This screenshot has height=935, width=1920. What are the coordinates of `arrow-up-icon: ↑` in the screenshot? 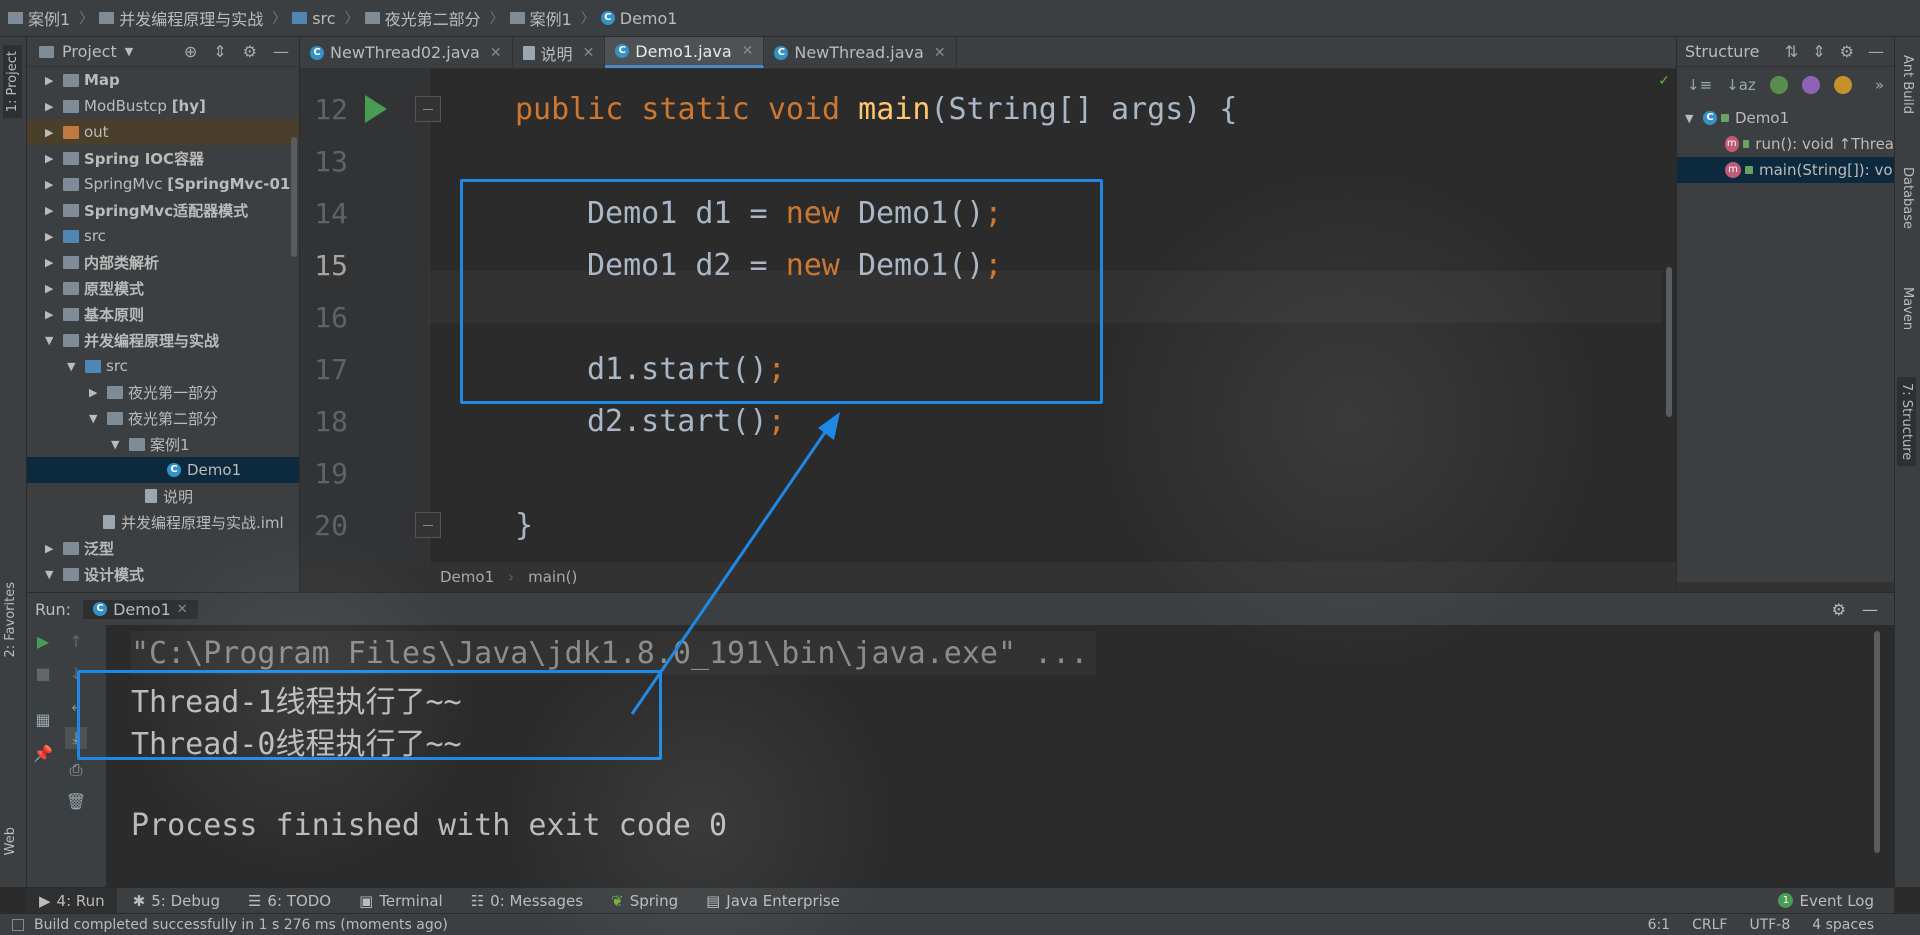 It's located at (76, 642).